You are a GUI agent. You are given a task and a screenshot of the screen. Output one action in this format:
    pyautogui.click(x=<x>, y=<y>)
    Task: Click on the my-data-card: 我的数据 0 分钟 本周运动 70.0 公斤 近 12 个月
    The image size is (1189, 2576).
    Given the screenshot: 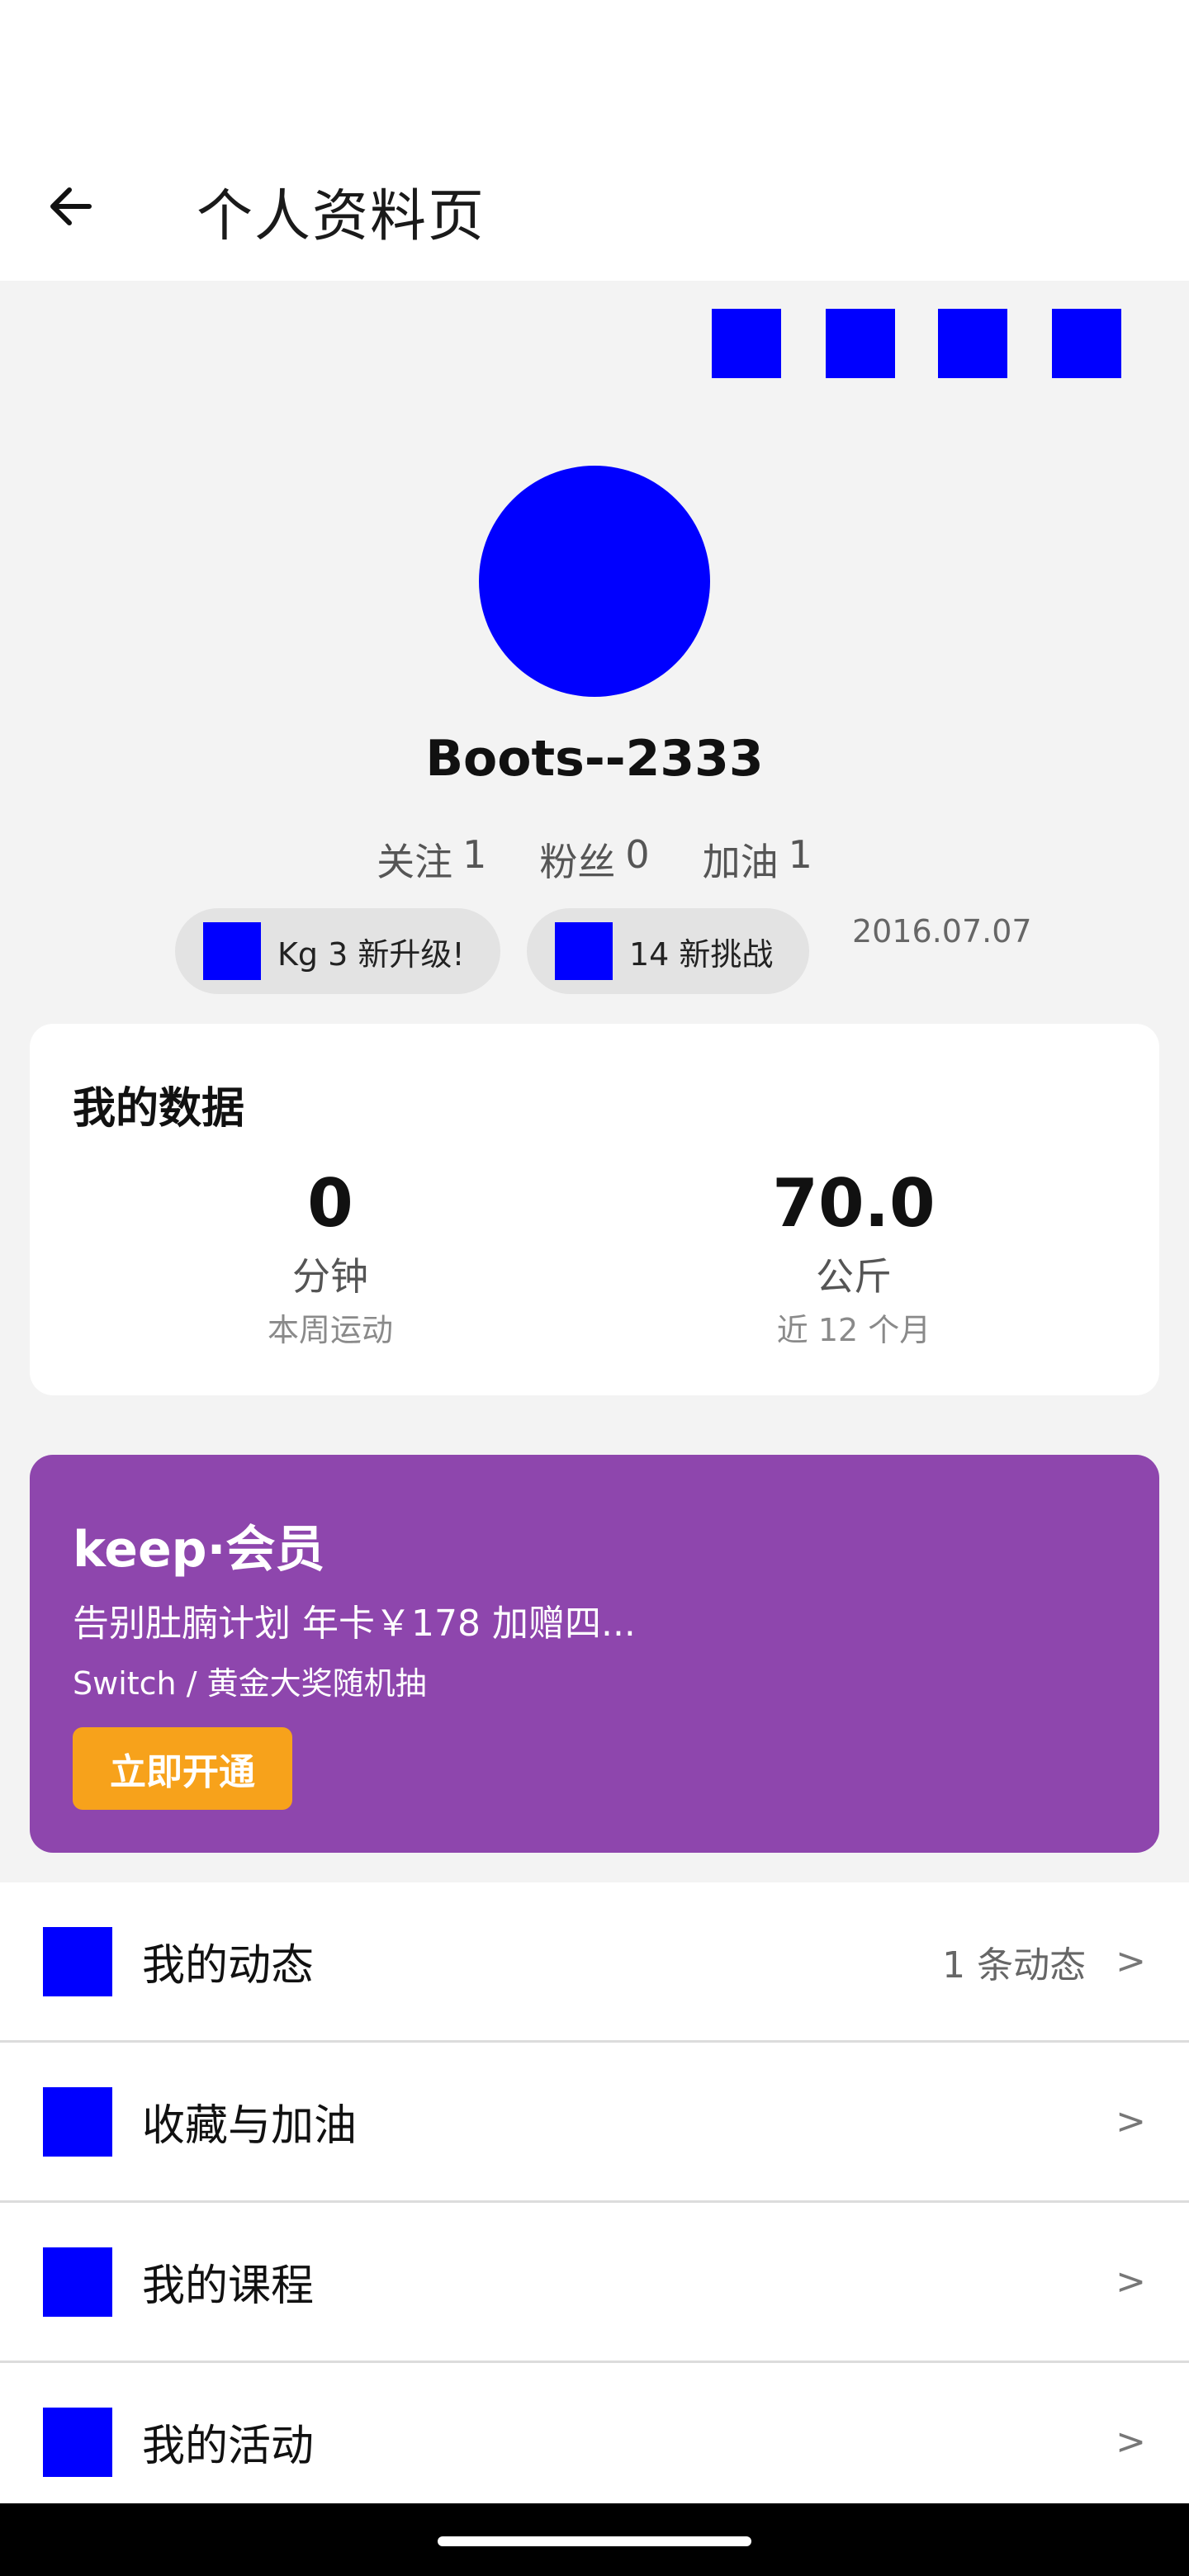 What is the action you would take?
    pyautogui.click(x=594, y=1209)
    